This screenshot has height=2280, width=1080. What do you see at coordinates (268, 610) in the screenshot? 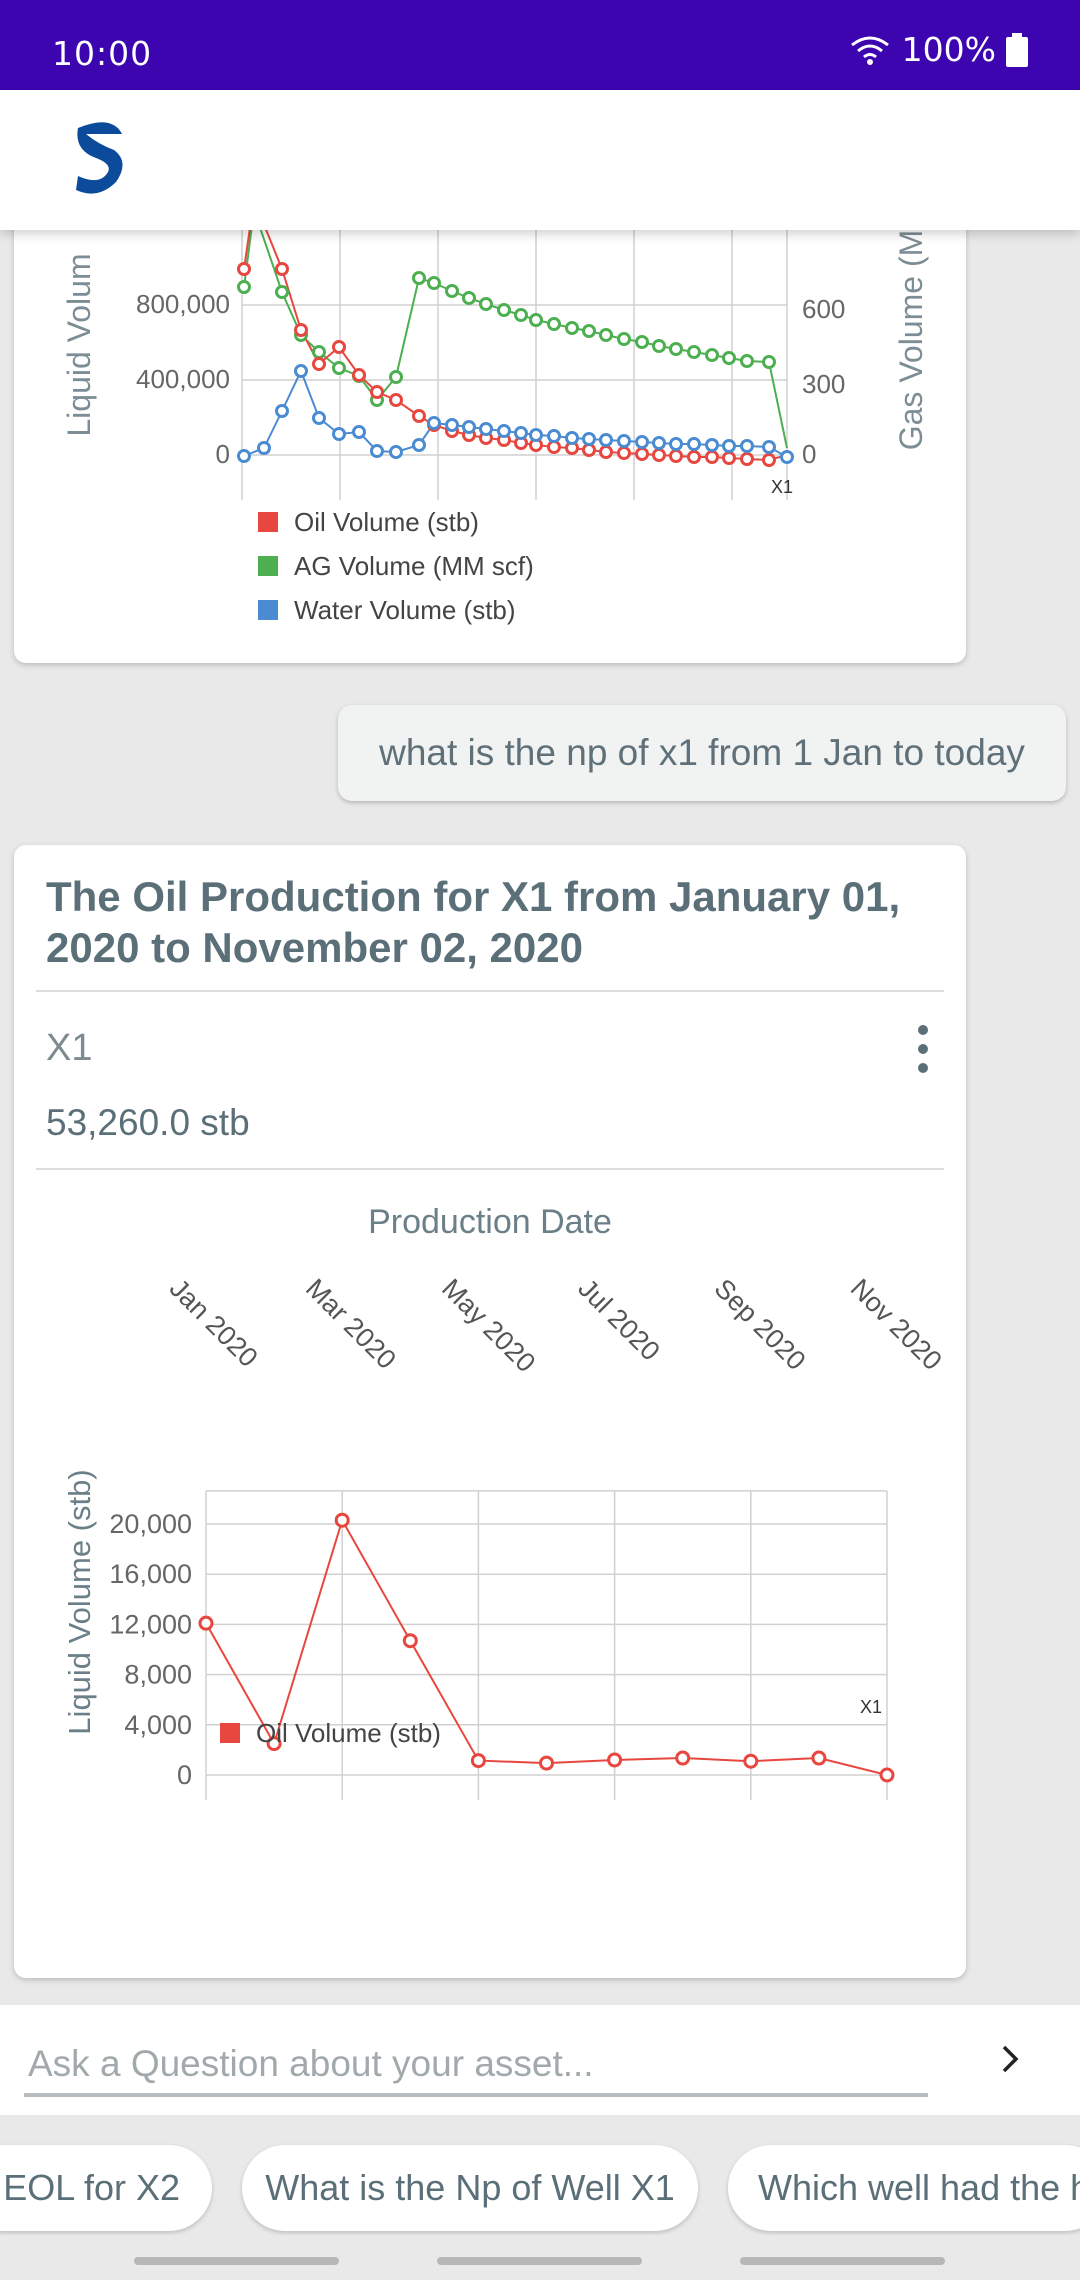
I see `legend-swatch-water` at bounding box center [268, 610].